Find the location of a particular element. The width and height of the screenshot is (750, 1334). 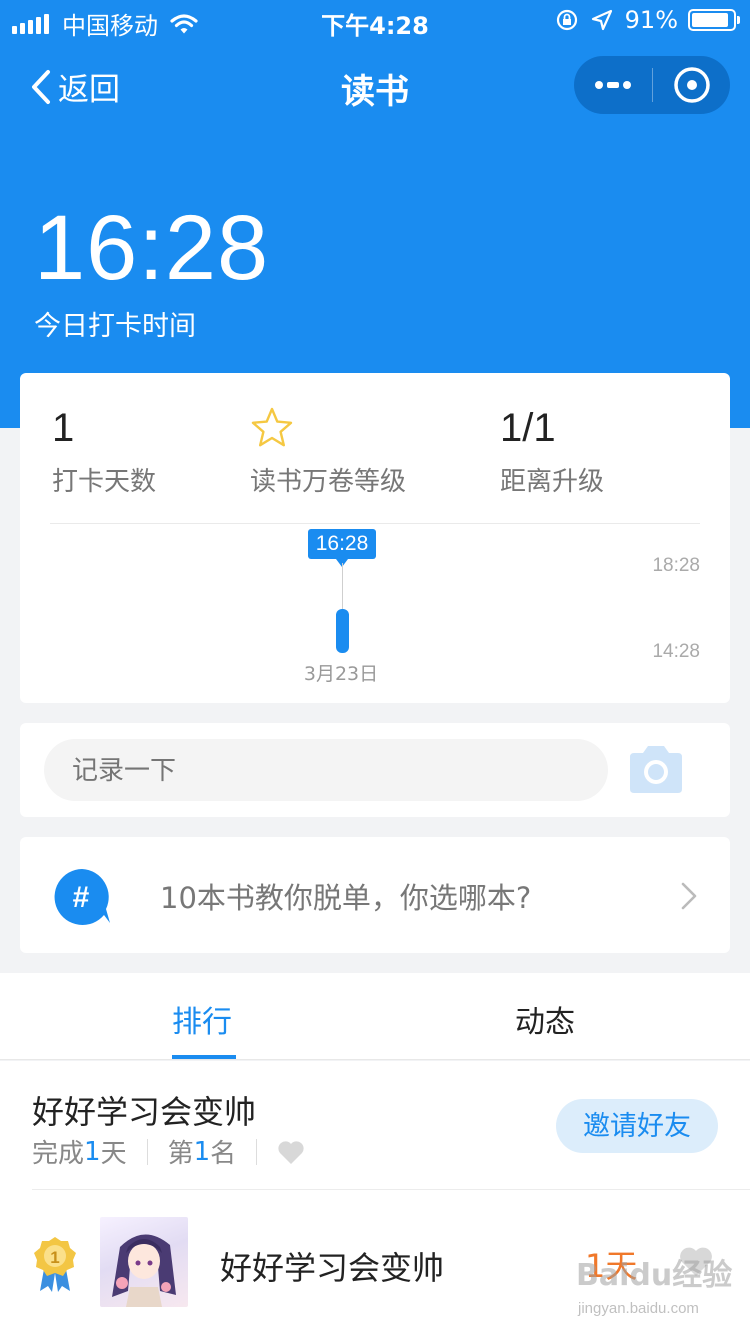

user-name: 好好学习会变帅 is located at coordinates (144, 1112).